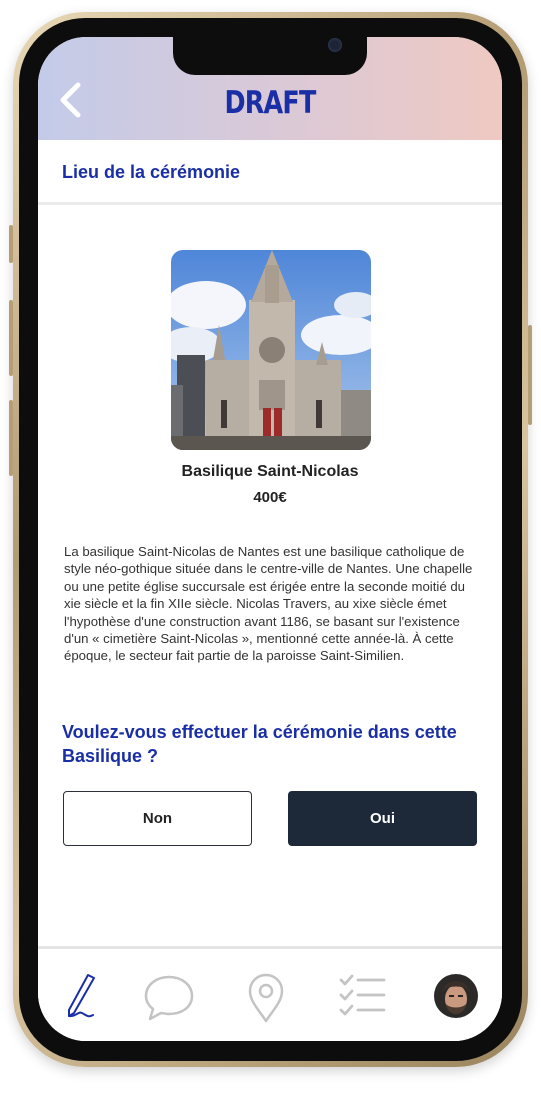  What do you see at coordinates (11, 338) in the screenshot?
I see `phone-volume-up-button` at bounding box center [11, 338].